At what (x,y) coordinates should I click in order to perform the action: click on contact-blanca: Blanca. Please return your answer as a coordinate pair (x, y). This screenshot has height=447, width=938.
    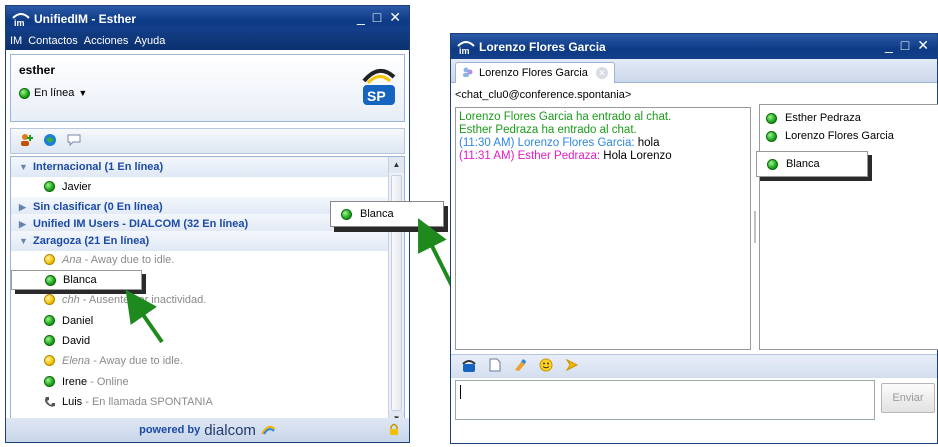
    Looking at the image, I should click on (76, 280).